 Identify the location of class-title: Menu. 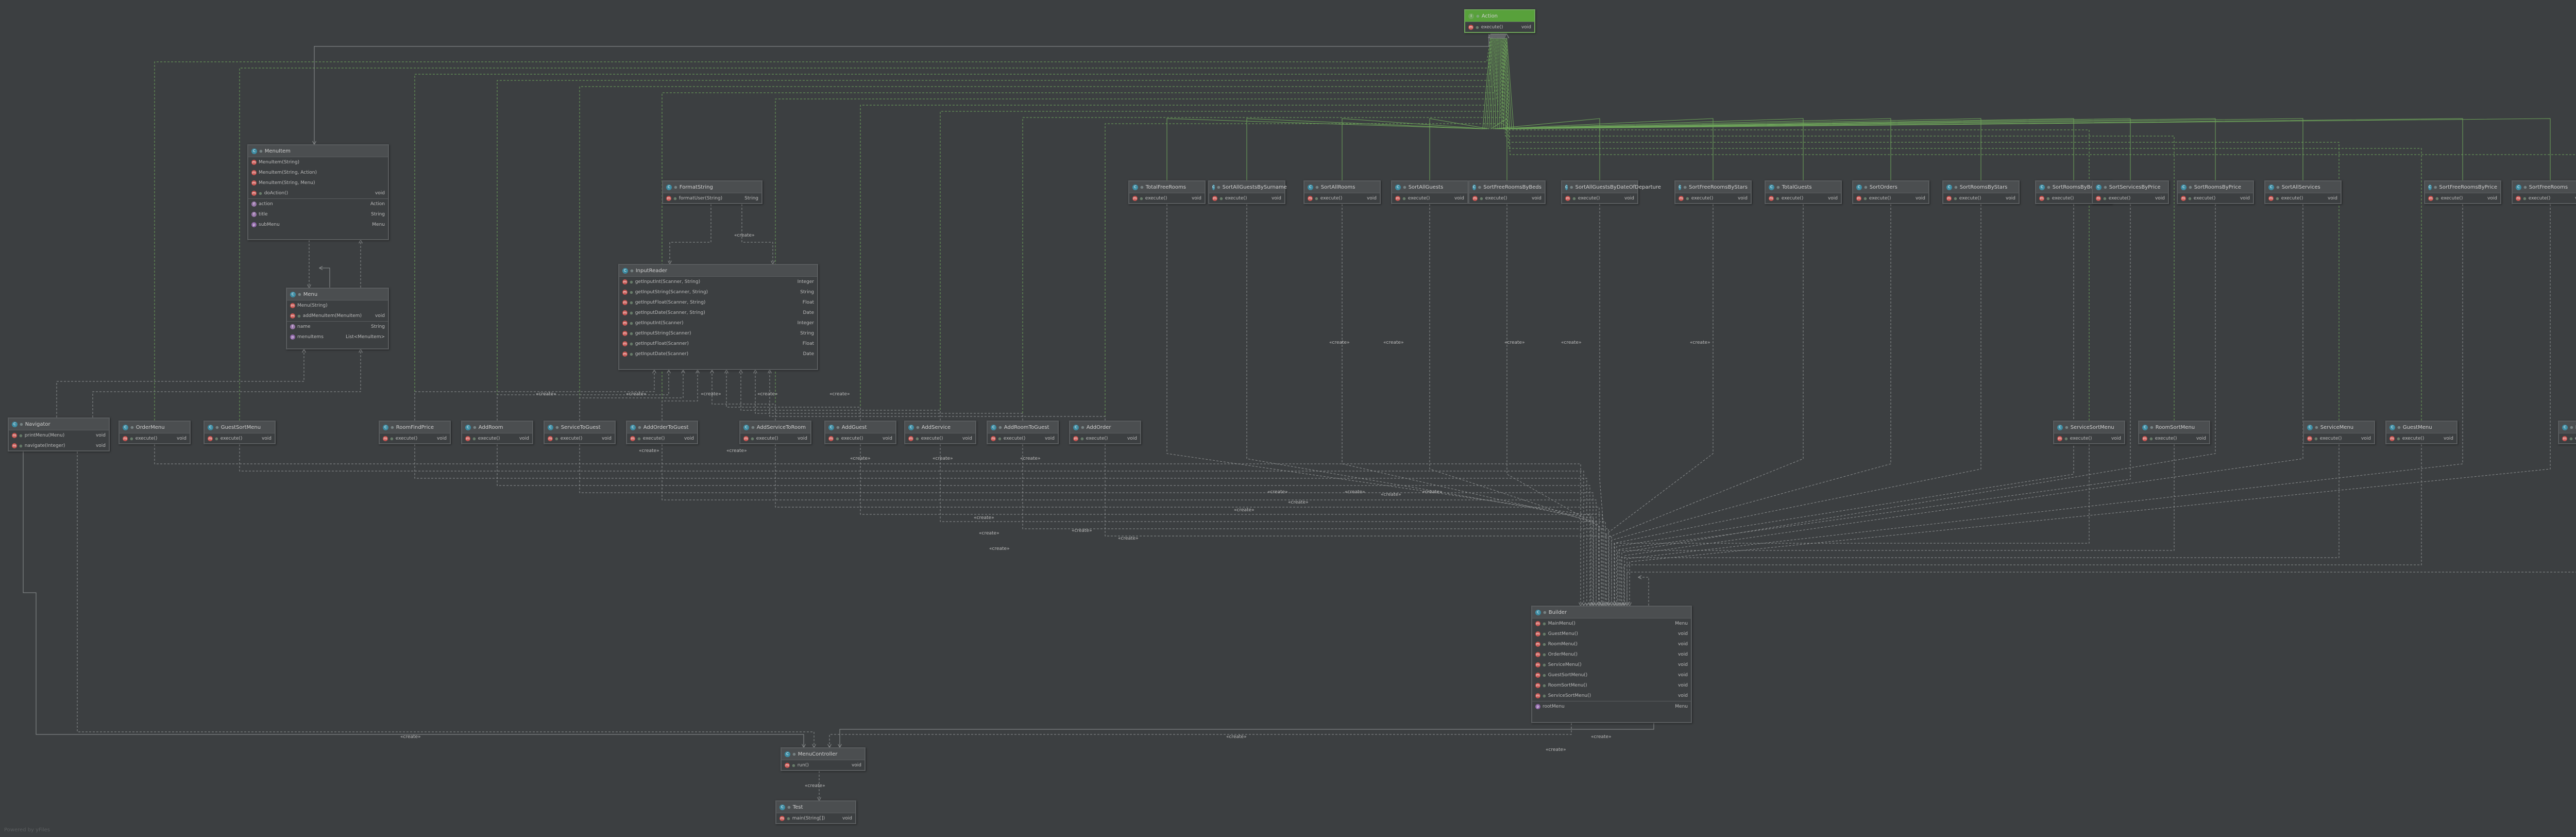
(310, 294).